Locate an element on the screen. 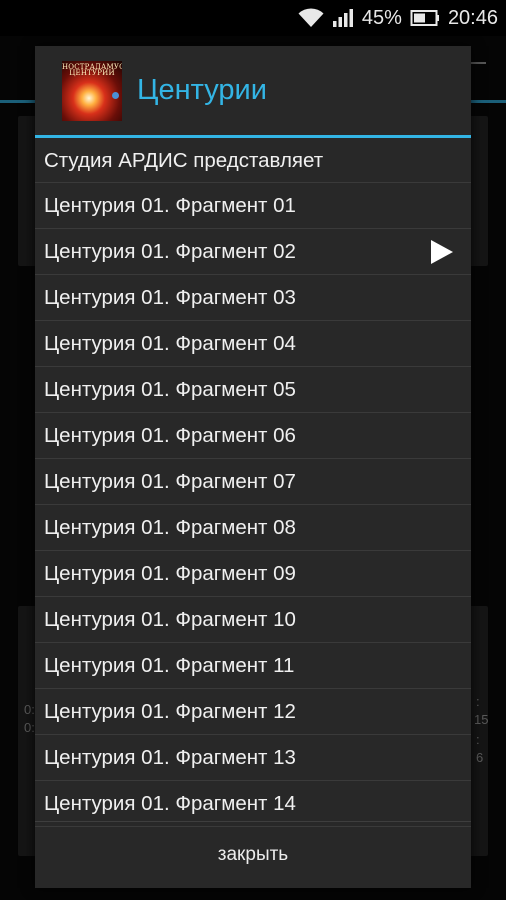 The height and width of the screenshot is (900, 506). background-value-right: 6 is located at coordinates (480, 757).